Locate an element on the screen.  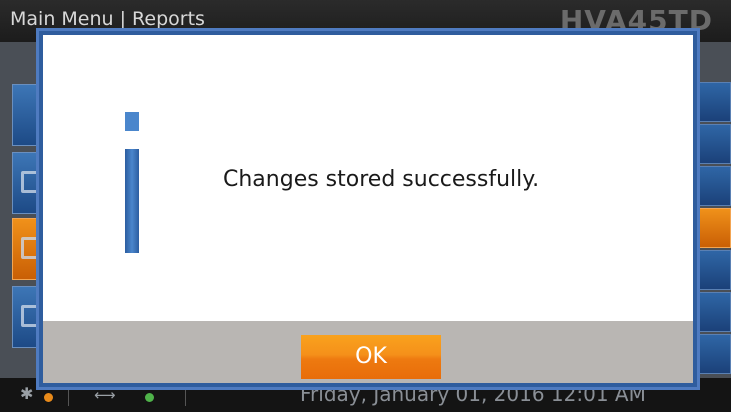
info-icon-stem is located at coordinates (132, 201).